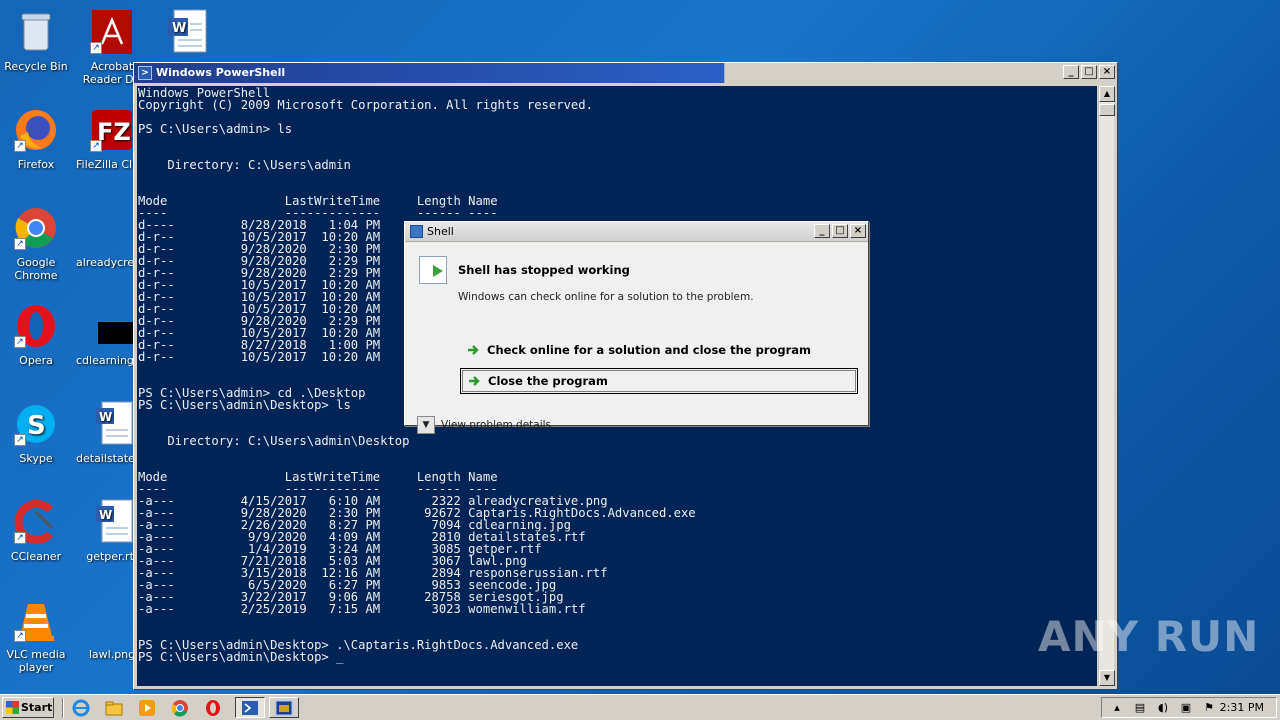 The width and height of the screenshot is (1280, 720). What do you see at coordinates (625, 73) in the screenshot?
I see `powershell-titlebar: > Windows PowerShell _ □ ×` at bounding box center [625, 73].